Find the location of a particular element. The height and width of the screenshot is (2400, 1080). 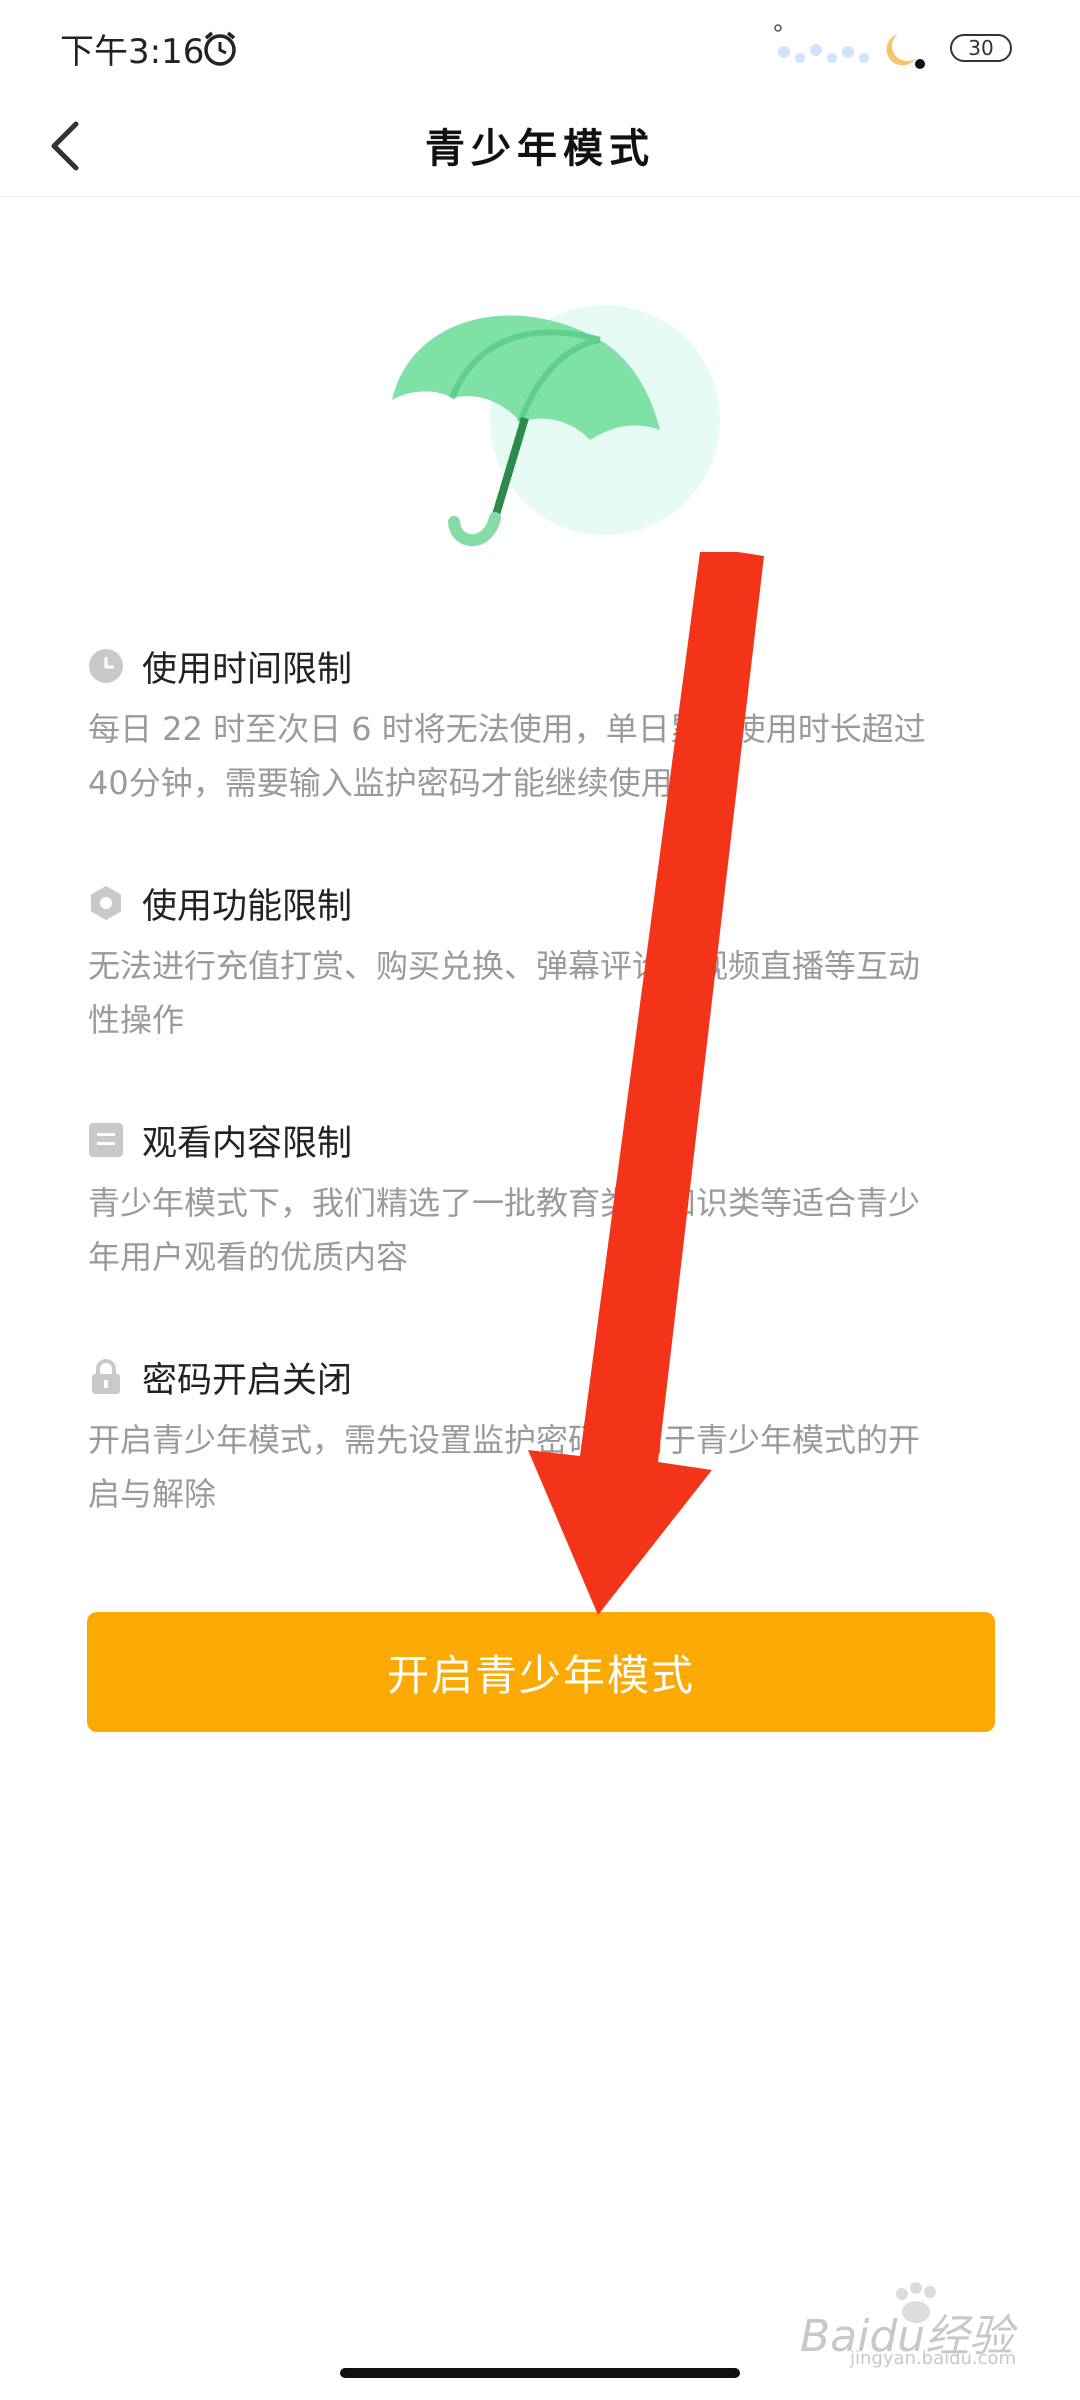

battery-indicator: 30 is located at coordinates (981, 48).